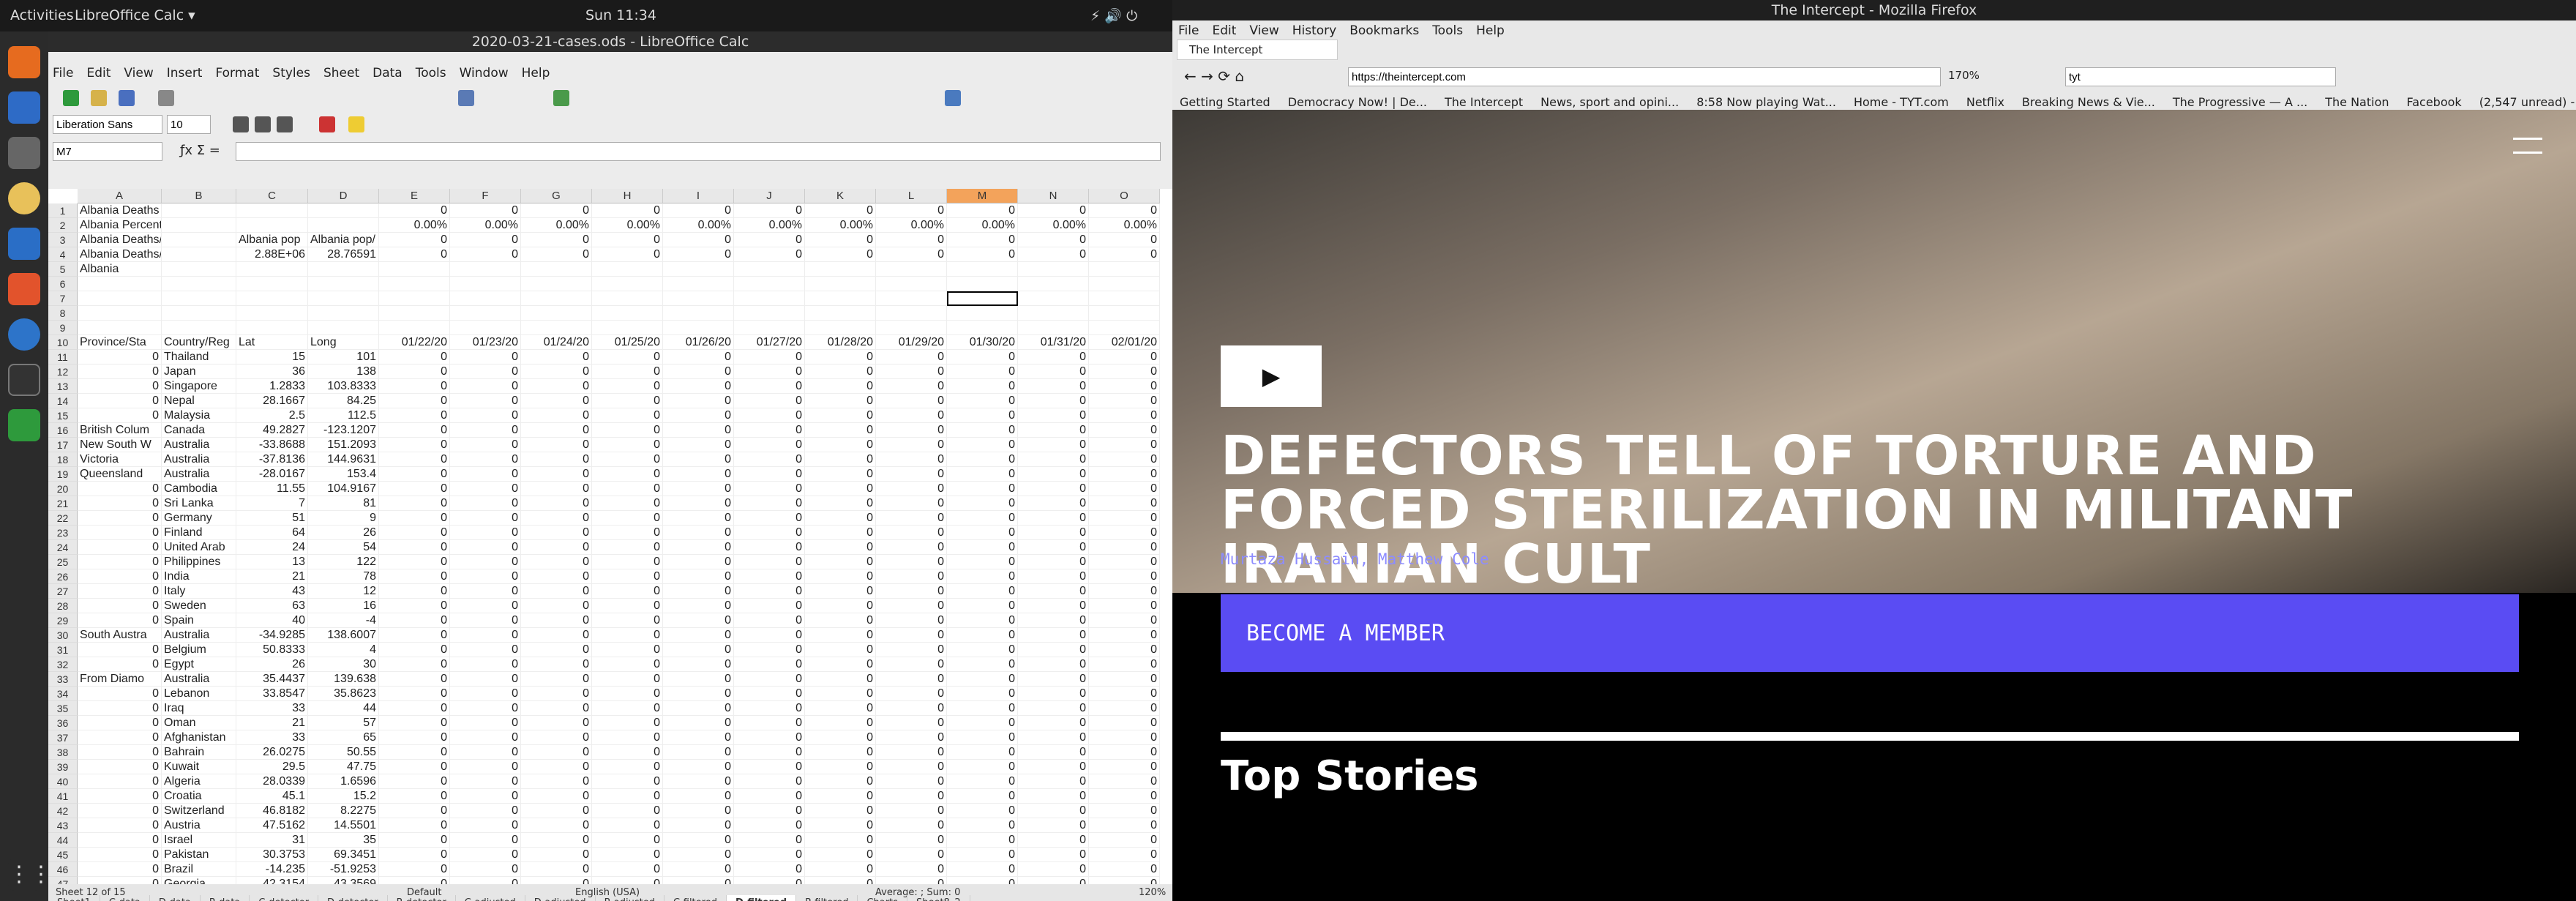  What do you see at coordinates (120, 240) in the screenshot?
I see `cell: Albania Deaths/Day` at bounding box center [120, 240].